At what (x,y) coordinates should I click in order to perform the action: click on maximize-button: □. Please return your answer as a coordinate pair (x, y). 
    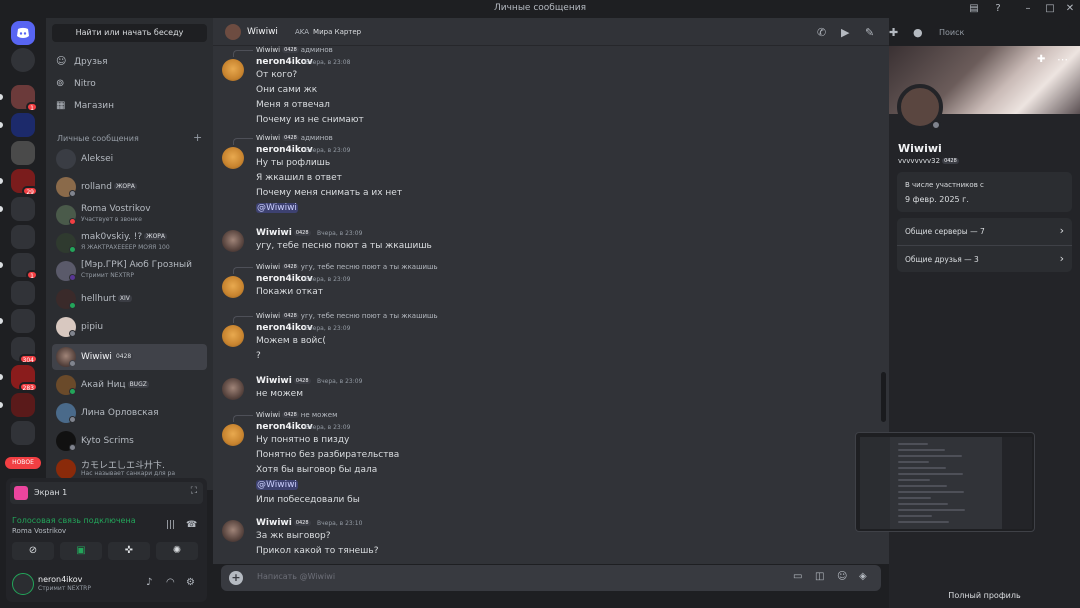
    Looking at the image, I should click on (1050, 9).